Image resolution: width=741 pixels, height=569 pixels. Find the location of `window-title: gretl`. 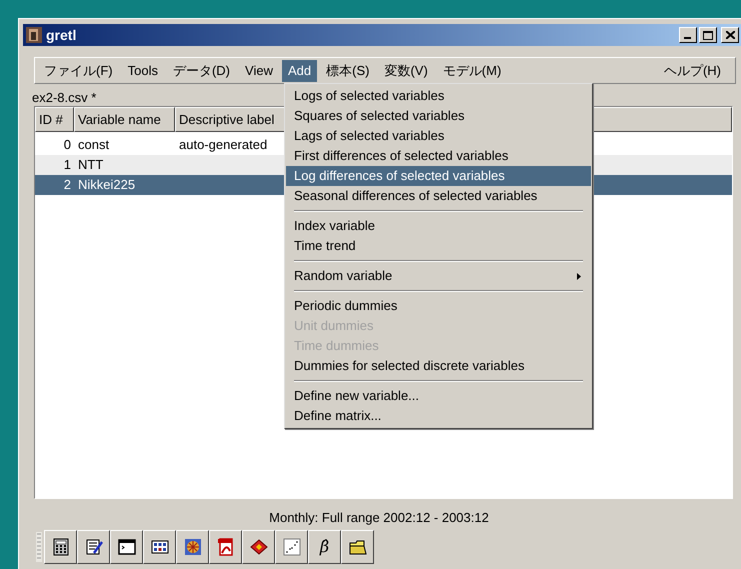

window-title: gretl is located at coordinates (61, 35).